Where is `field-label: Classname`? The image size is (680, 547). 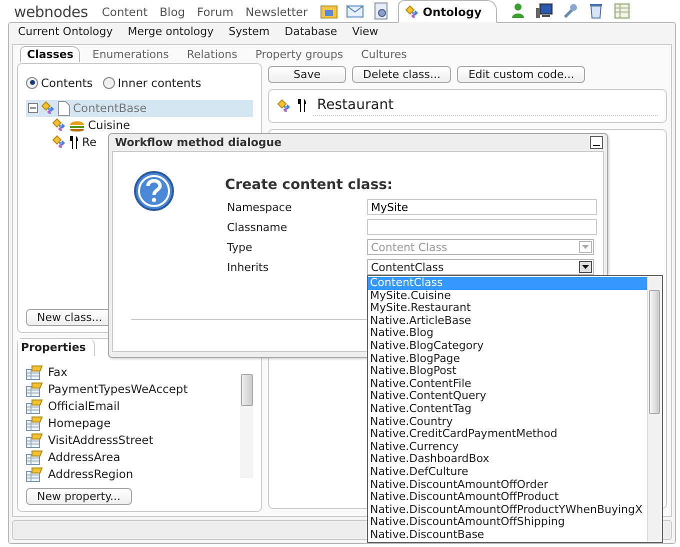
field-label: Classname is located at coordinates (257, 227).